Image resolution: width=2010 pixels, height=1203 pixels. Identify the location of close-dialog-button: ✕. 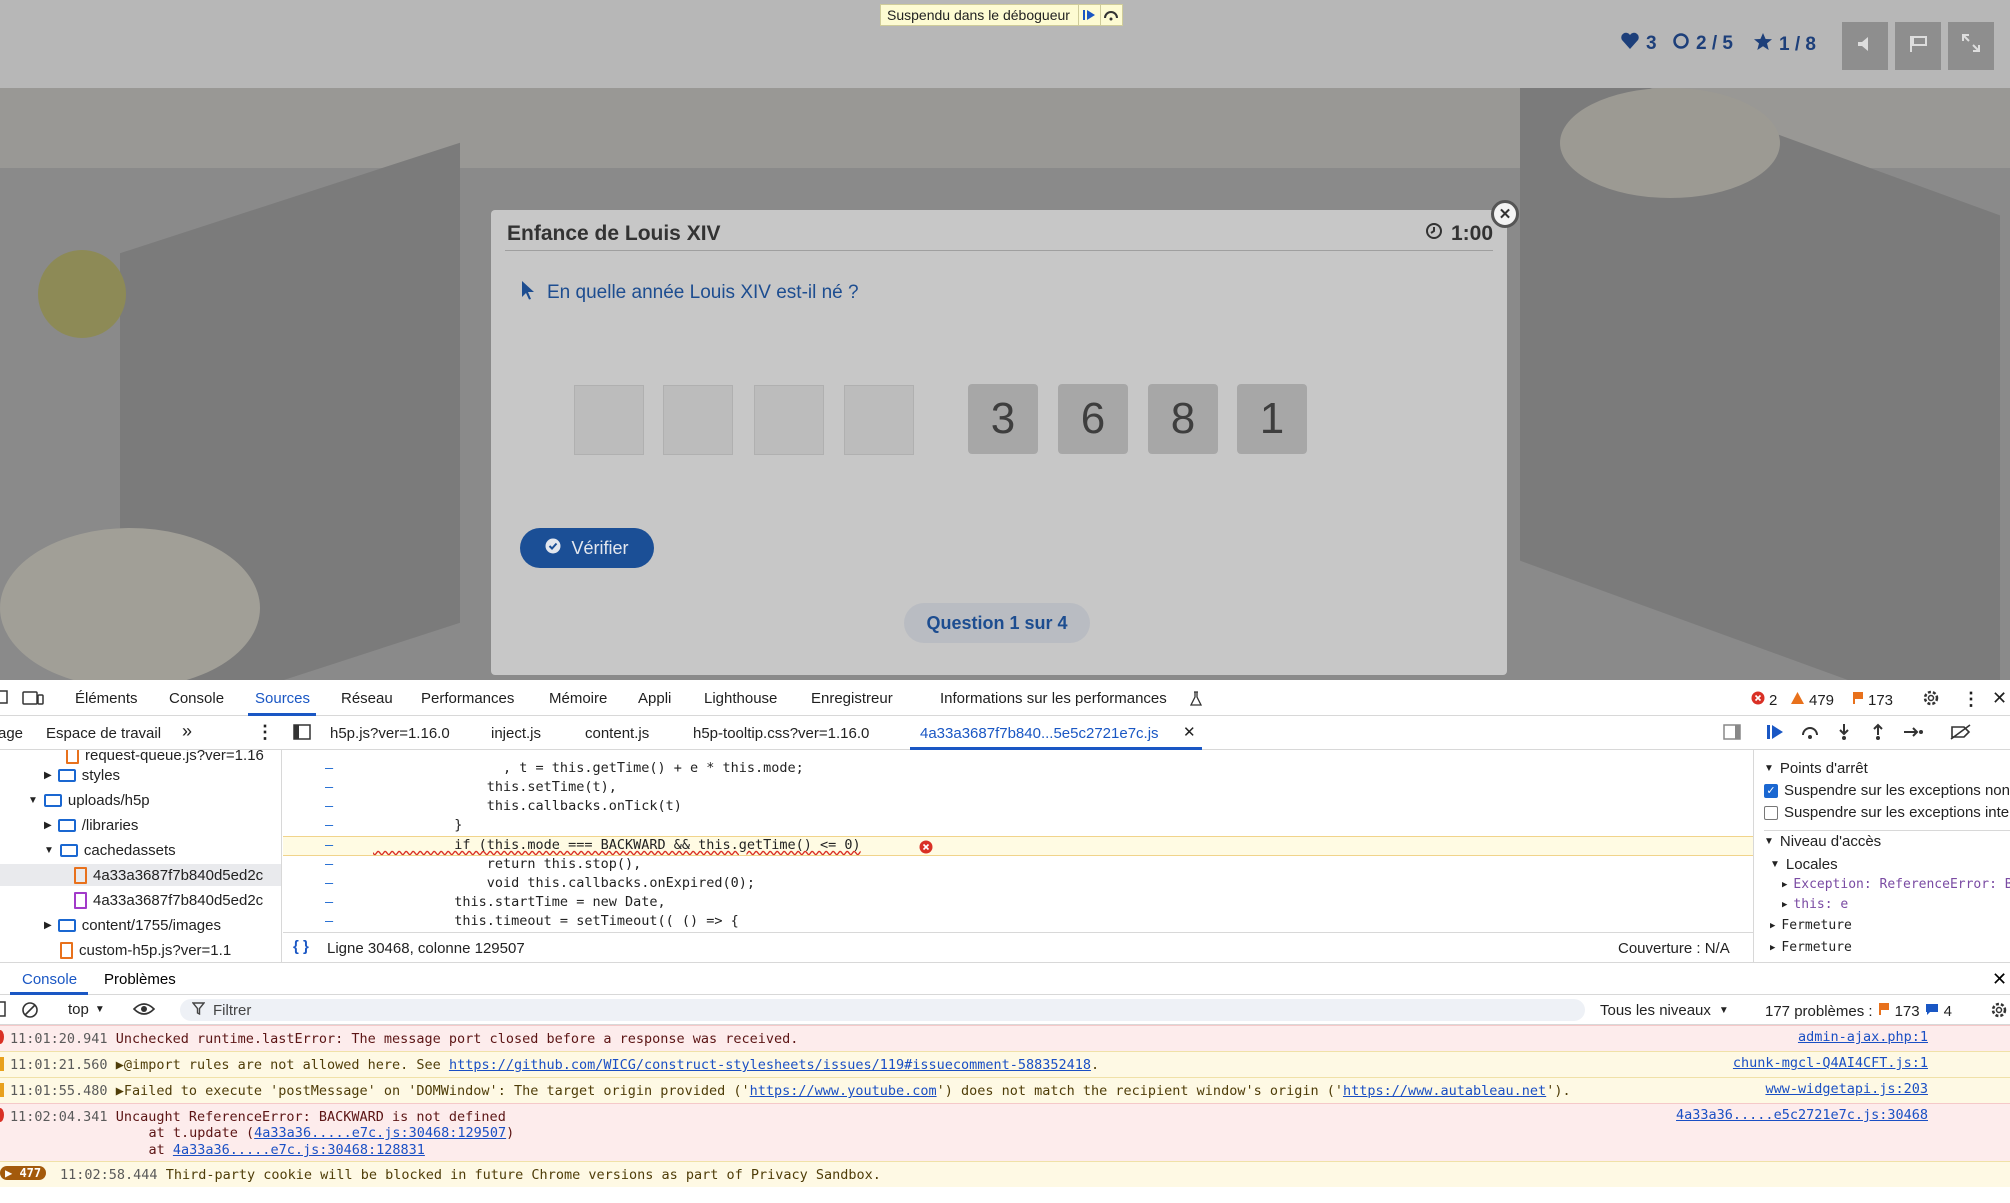
(1505, 214).